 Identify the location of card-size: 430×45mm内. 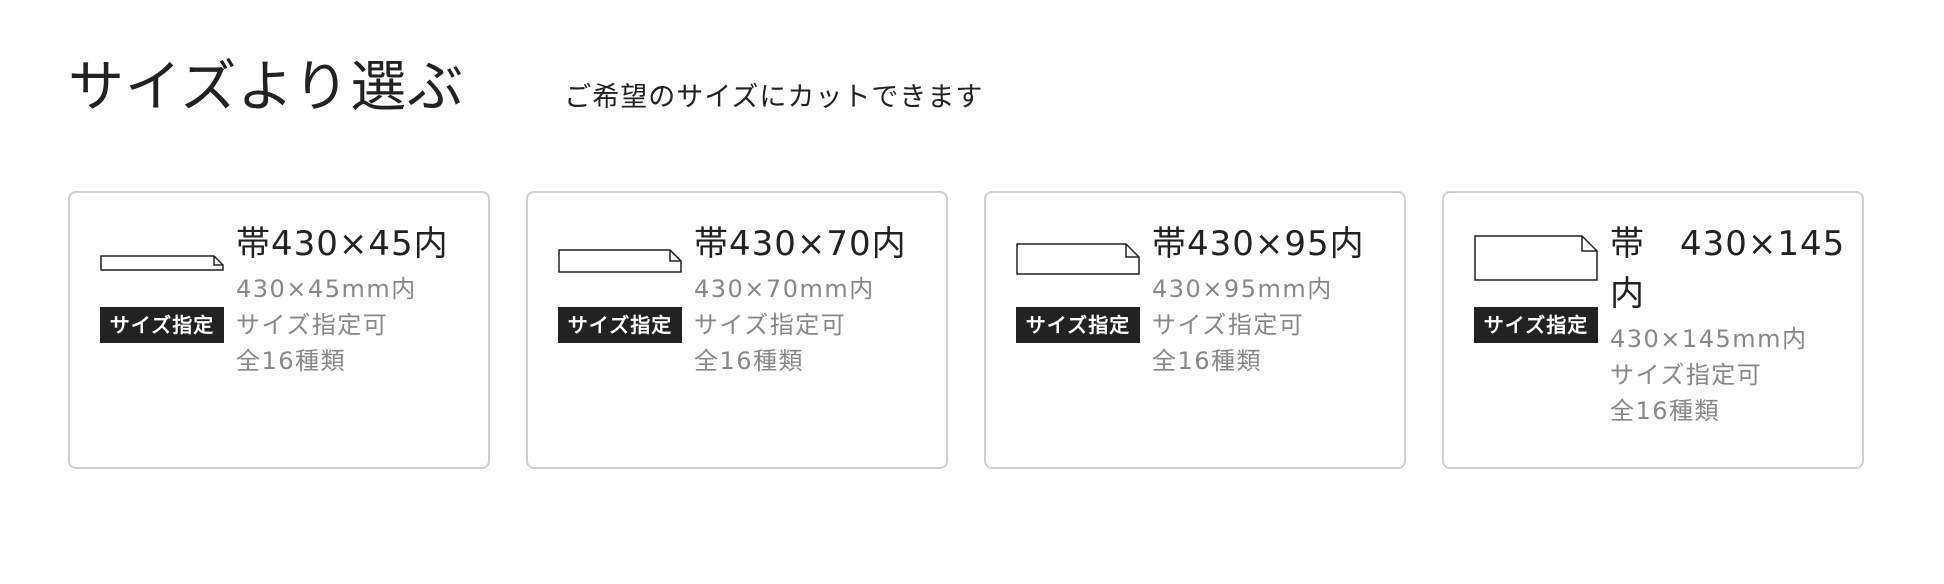
(326, 289).